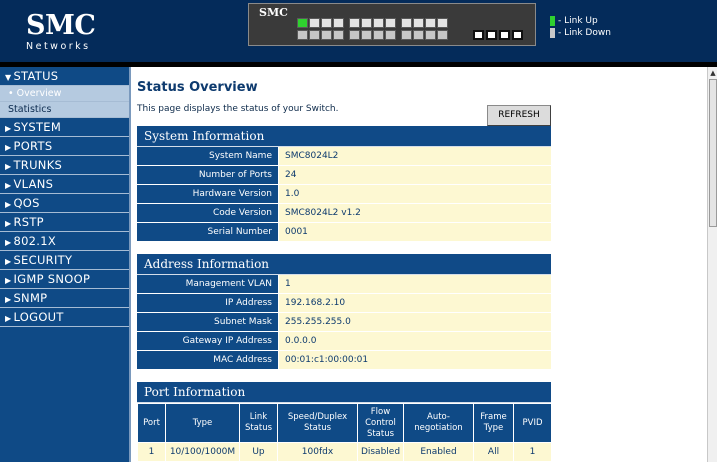  What do you see at coordinates (8, 77) in the screenshot?
I see `triangle-down-icon: ▼` at bounding box center [8, 77].